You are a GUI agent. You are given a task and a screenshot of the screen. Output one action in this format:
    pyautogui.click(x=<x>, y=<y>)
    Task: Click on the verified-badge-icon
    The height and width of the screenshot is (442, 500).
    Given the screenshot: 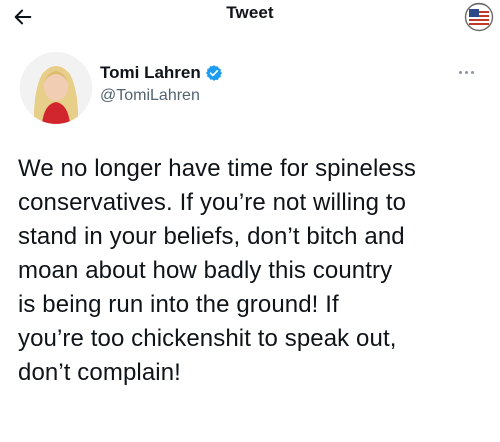 What is the action you would take?
    pyautogui.click(x=213, y=73)
    